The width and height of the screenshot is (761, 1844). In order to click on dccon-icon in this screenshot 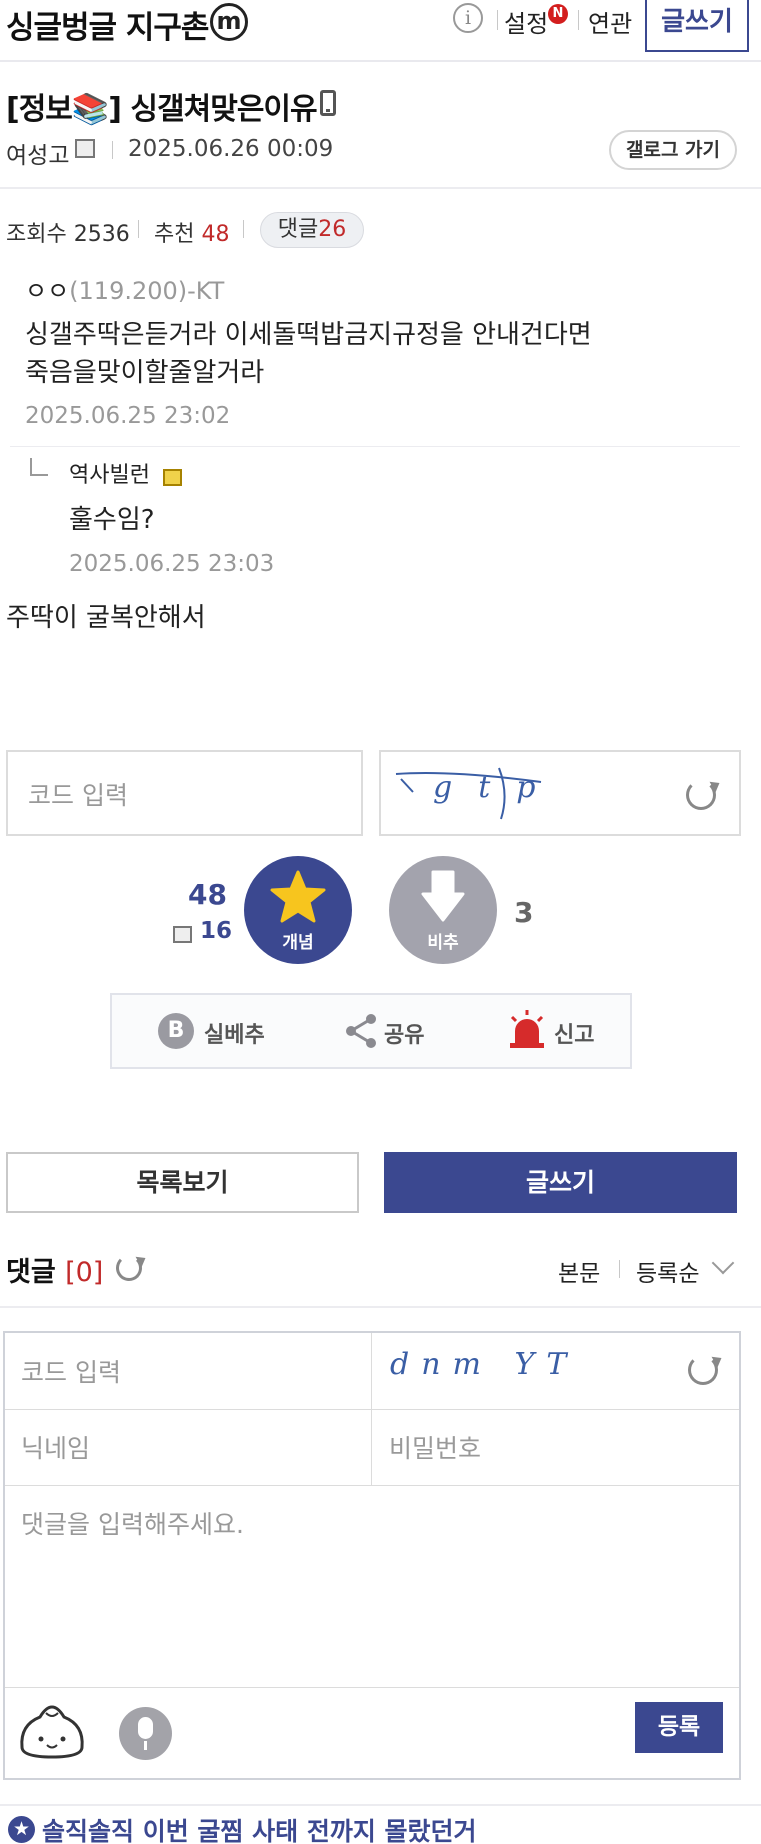, I will do `click(52, 1731)`.